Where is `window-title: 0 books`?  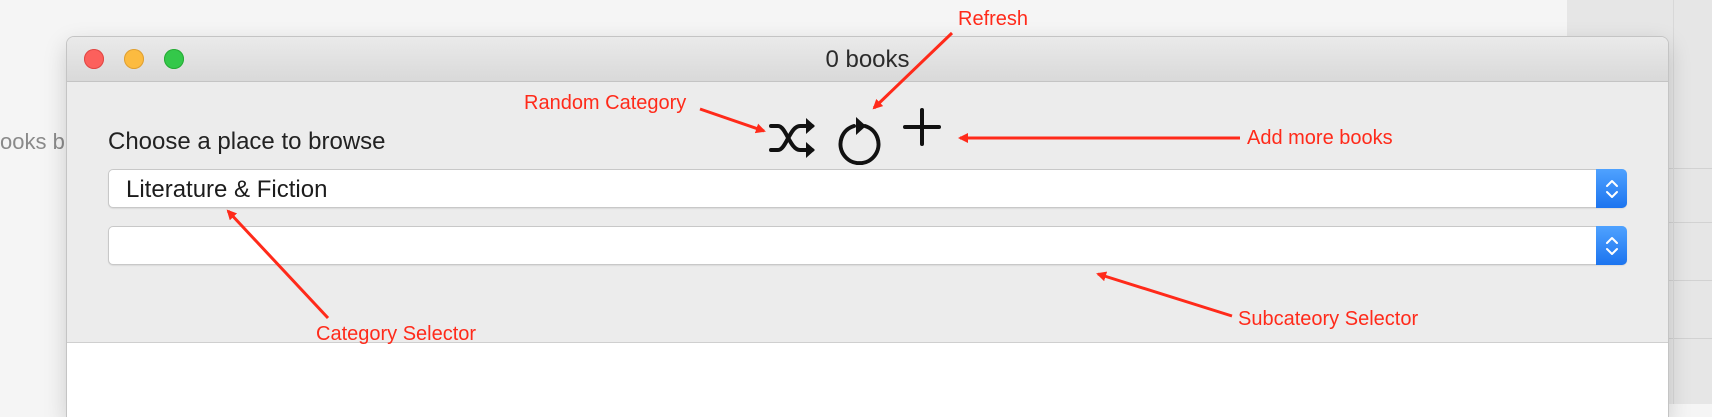
window-title: 0 books is located at coordinates (867, 59).